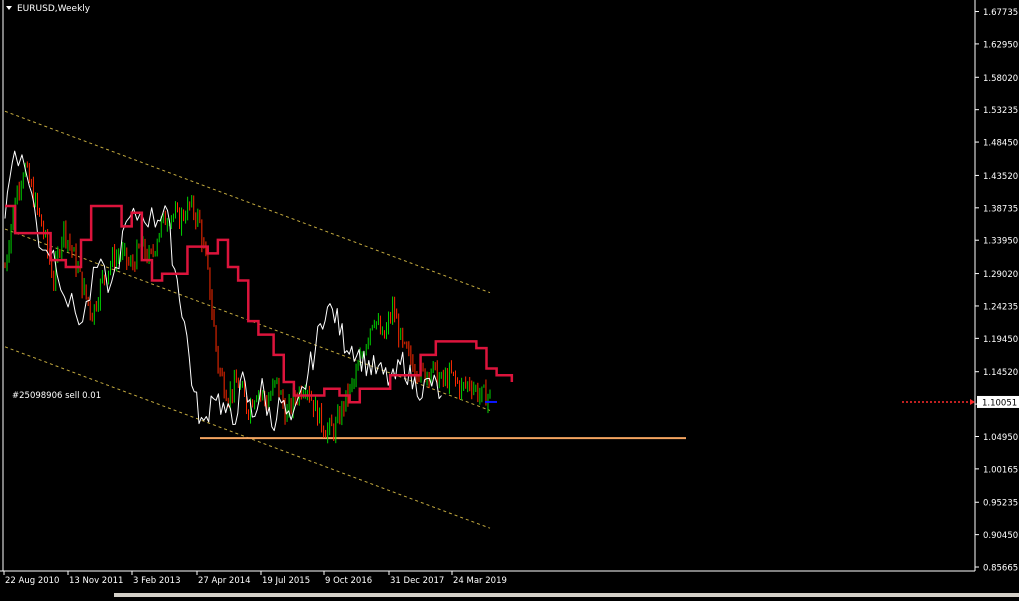 The height and width of the screenshot is (601, 1019). Describe the element at coordinates (54, 9) in the screenshot. I see `chart-title: EURUSD,Weekly` at that location.